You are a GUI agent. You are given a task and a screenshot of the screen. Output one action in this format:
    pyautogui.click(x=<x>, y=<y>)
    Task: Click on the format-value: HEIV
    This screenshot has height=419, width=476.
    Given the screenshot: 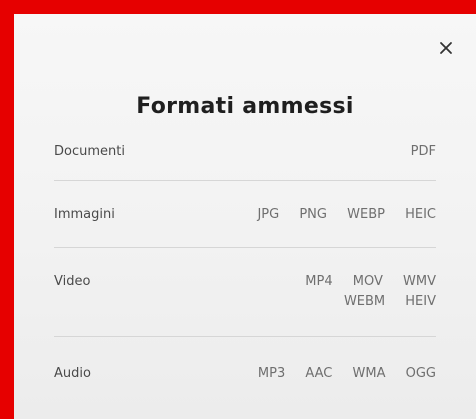 What is the action you would take?
    pyautogui.click(x=420, y=301)
    